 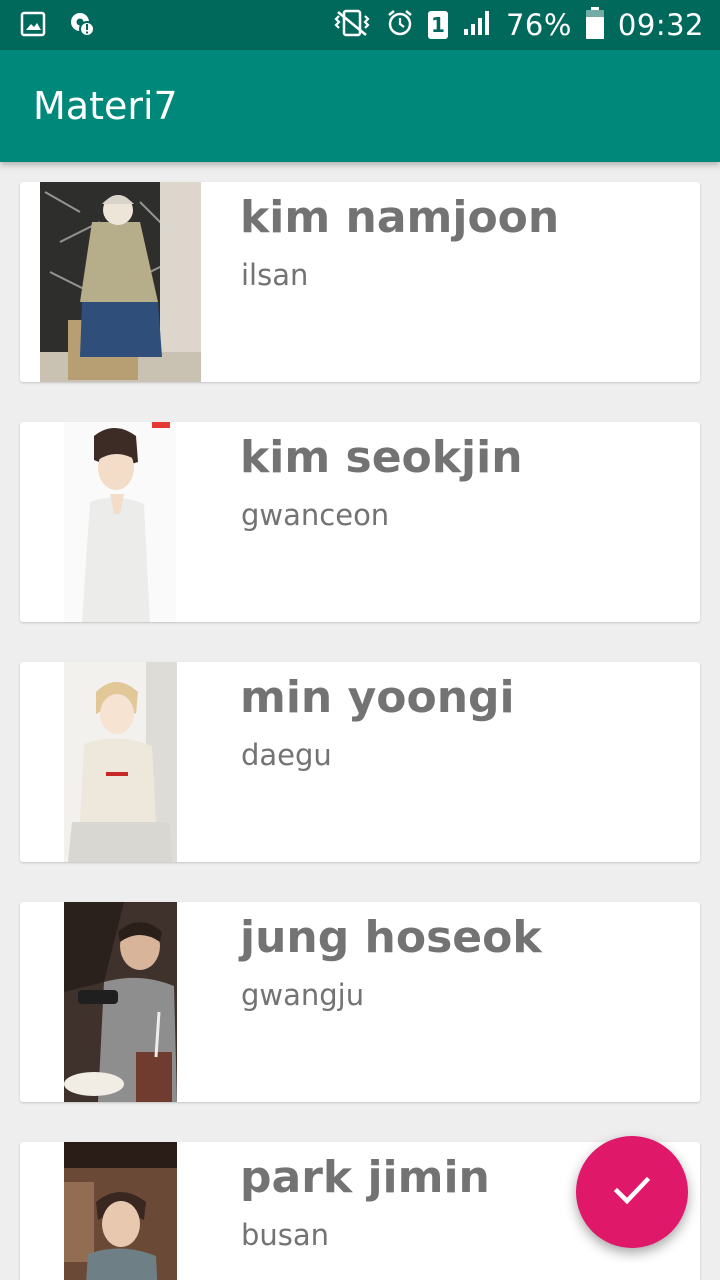 What do you see at coordinates (365, 1177) in the screenshot?
I see `person-name: park jimin` at bounding box center [365, 1177].